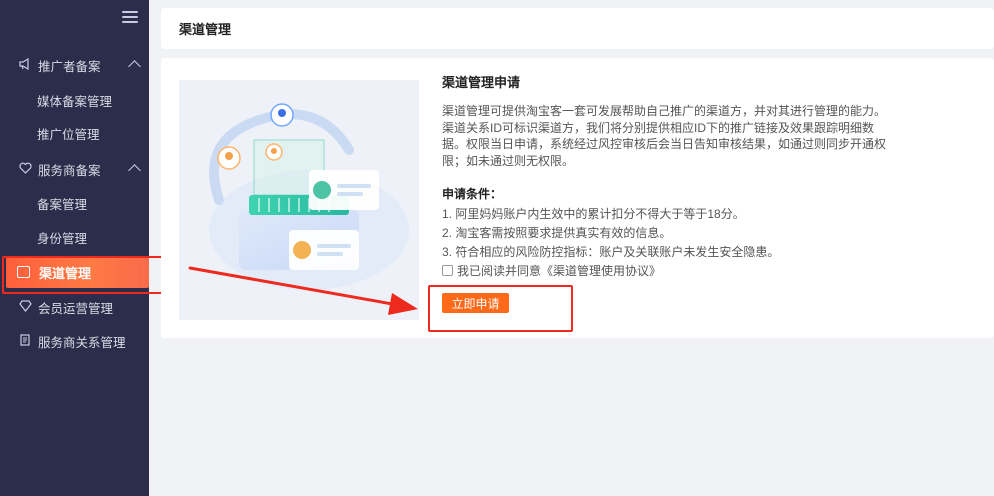  Describe the element at coordinates (299, 200) in the screenshot. I see `channel-illustration` at that location.